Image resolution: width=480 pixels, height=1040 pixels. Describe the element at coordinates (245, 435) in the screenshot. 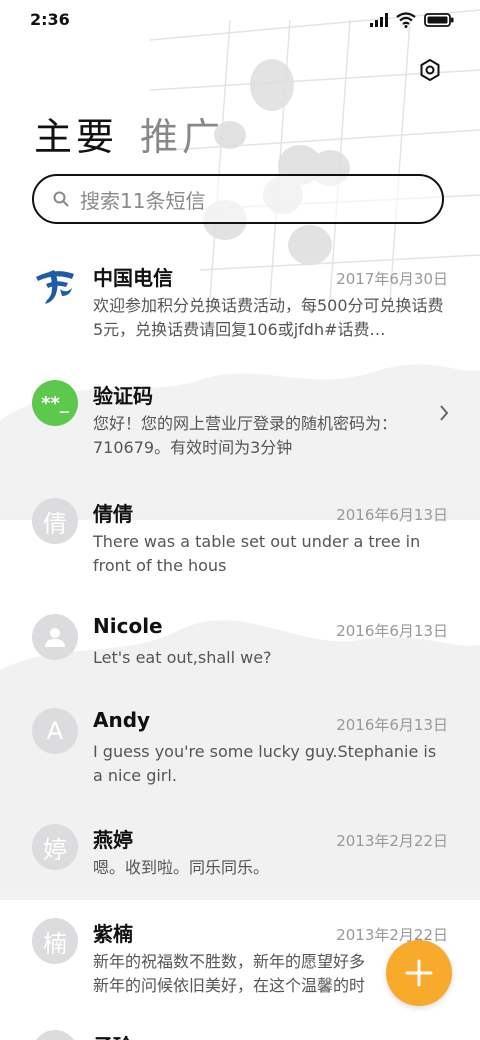

I see `message-preview: 您好！您的网上营业厅登录的随机密码为：710679。有效时间为3分钟` at that location.